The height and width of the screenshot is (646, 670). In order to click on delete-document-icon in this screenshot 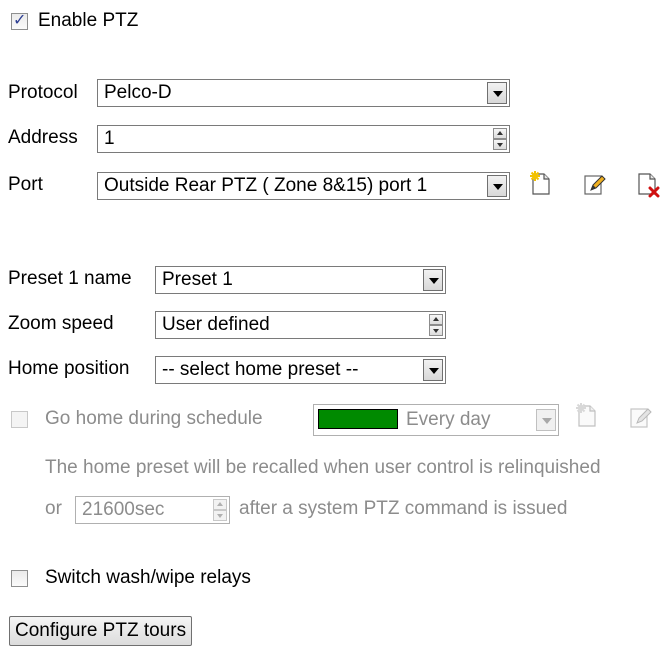, I will do `click(648, 185)`.